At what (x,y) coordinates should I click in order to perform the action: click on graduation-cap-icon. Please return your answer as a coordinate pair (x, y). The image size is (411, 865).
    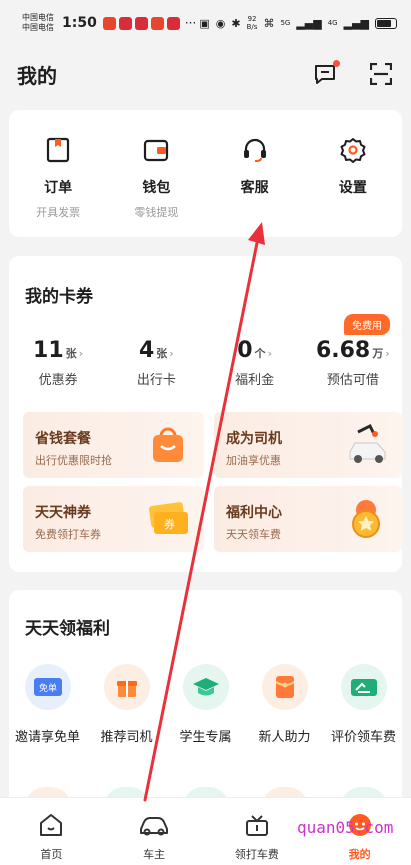
    Looking at the image, I should click on (205, 687).